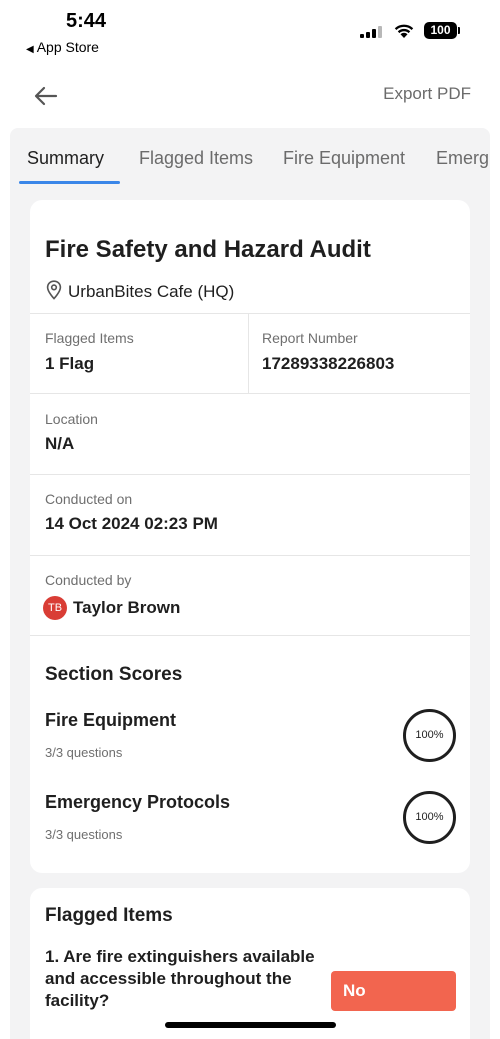 The width and height of the screenshot is (500, 1039). Describe the element at coordinates (88, 580) in the screenshot. I see `conducted-by-label: Conducted by` at that location.